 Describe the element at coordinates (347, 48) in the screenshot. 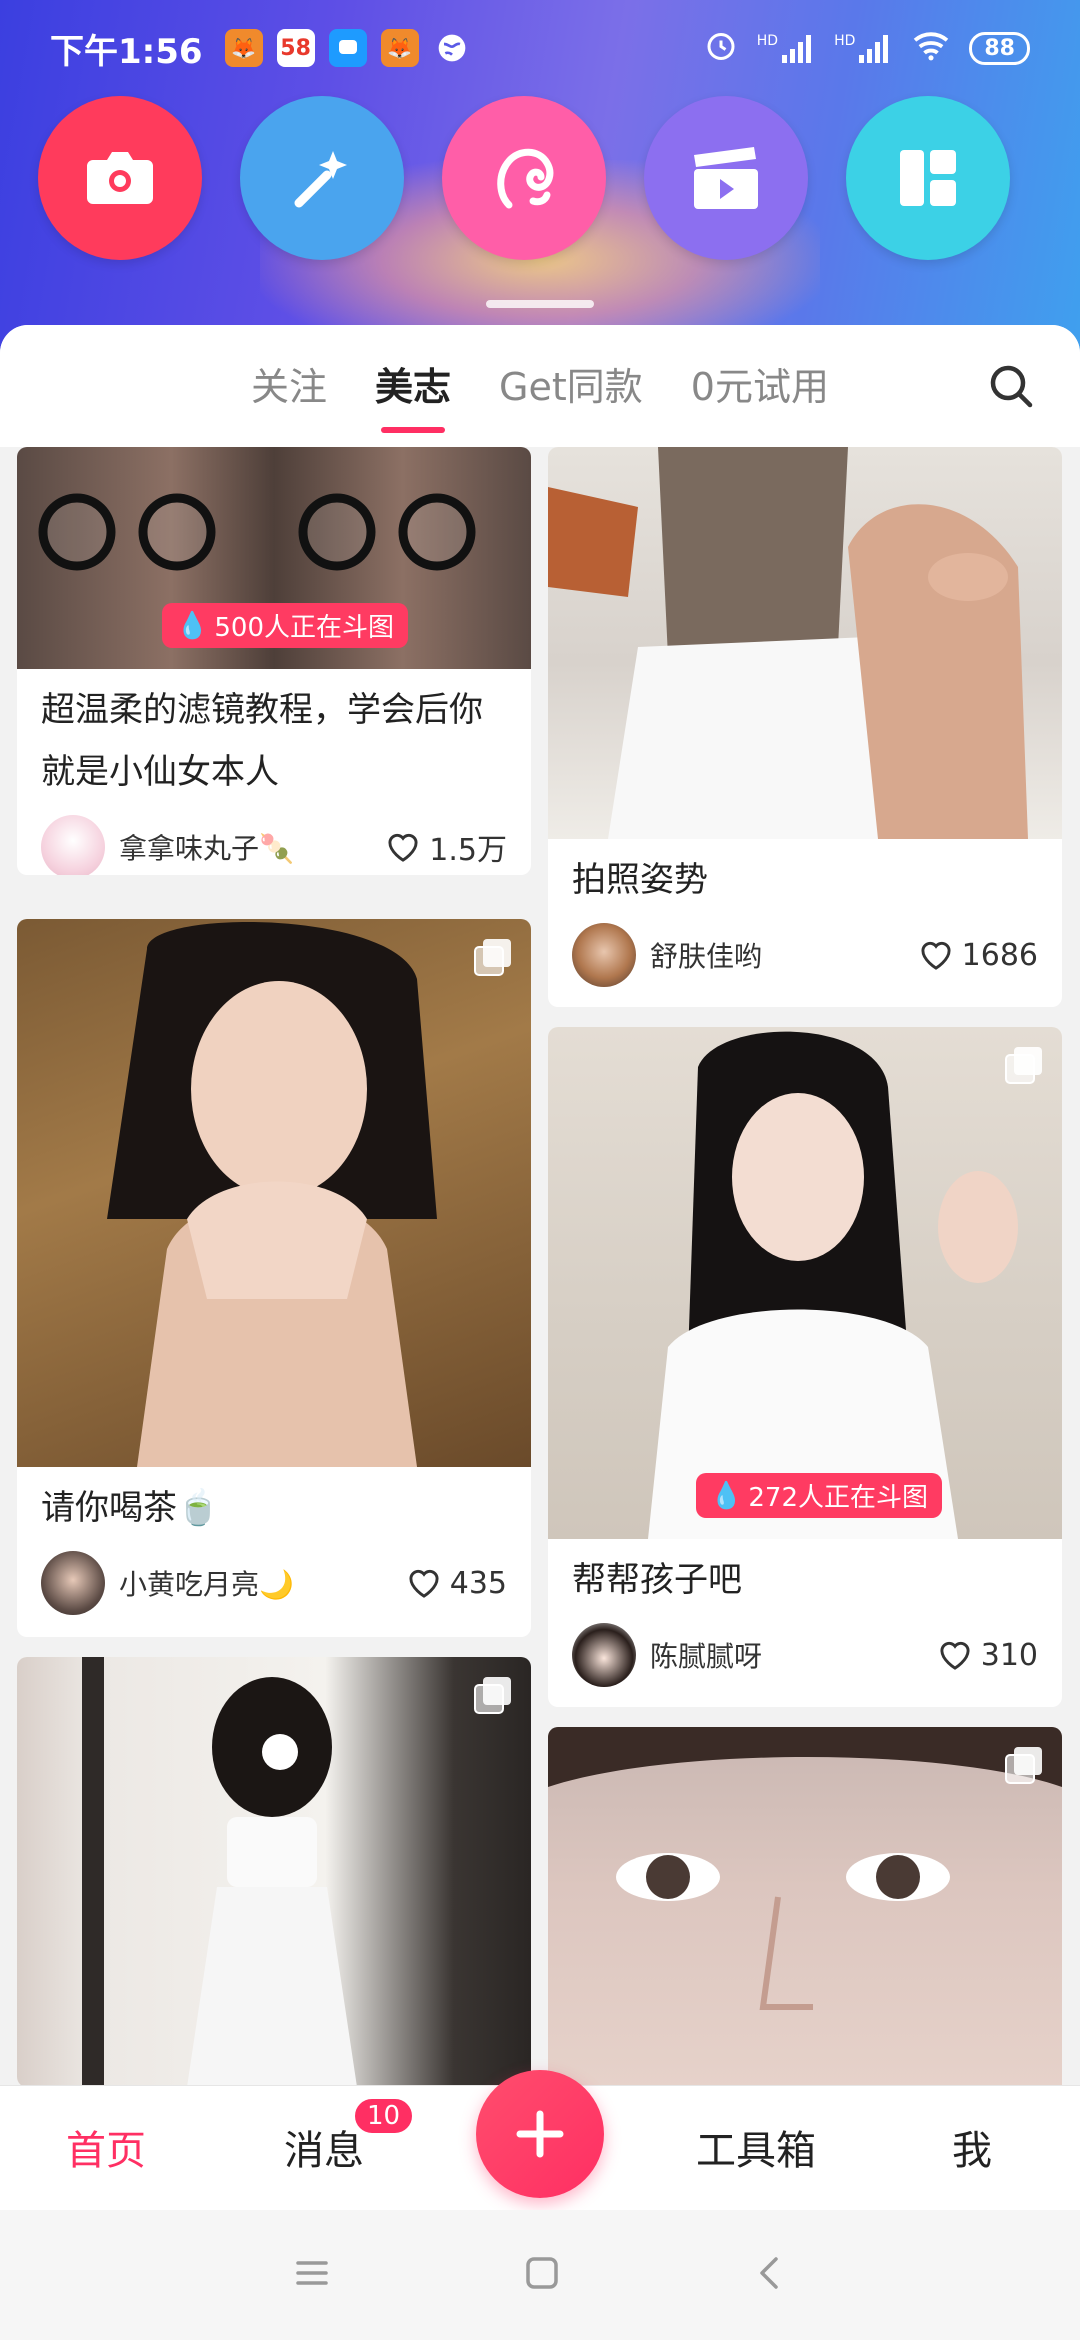

I see `chat-app-icon` at that location.